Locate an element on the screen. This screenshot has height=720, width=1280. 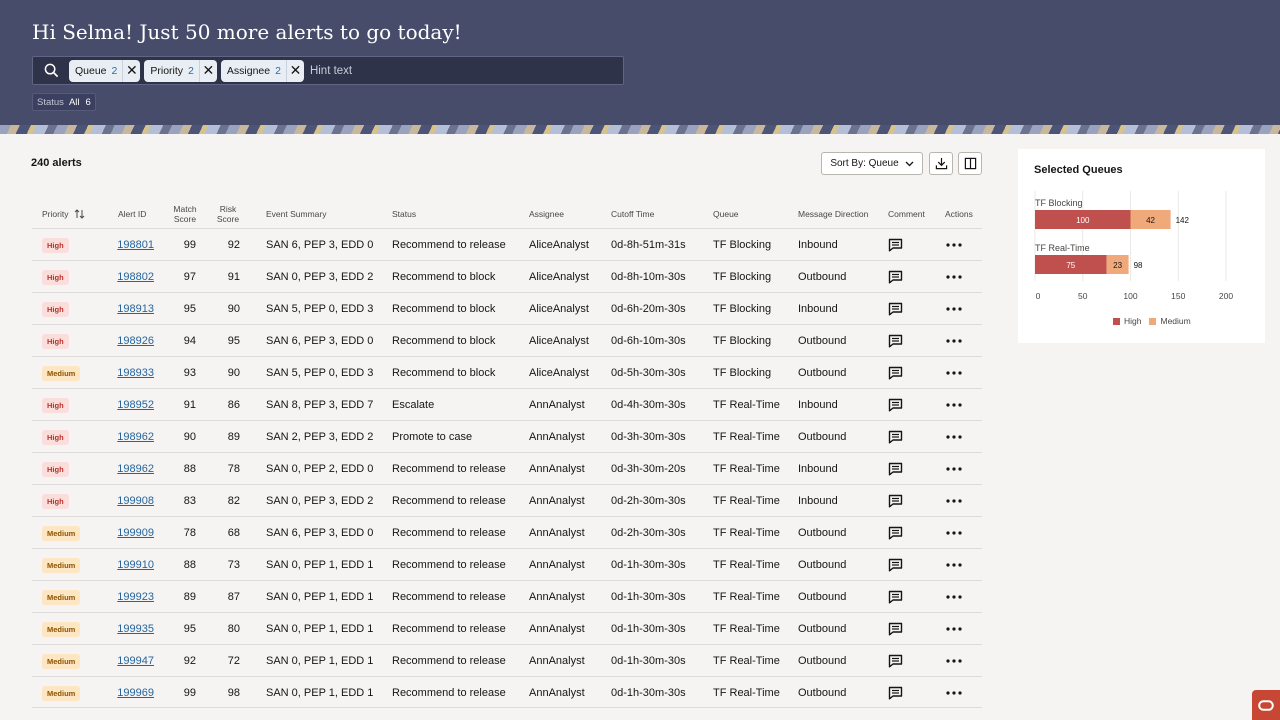
legend-item: High is located at coordinates (1127, 321).